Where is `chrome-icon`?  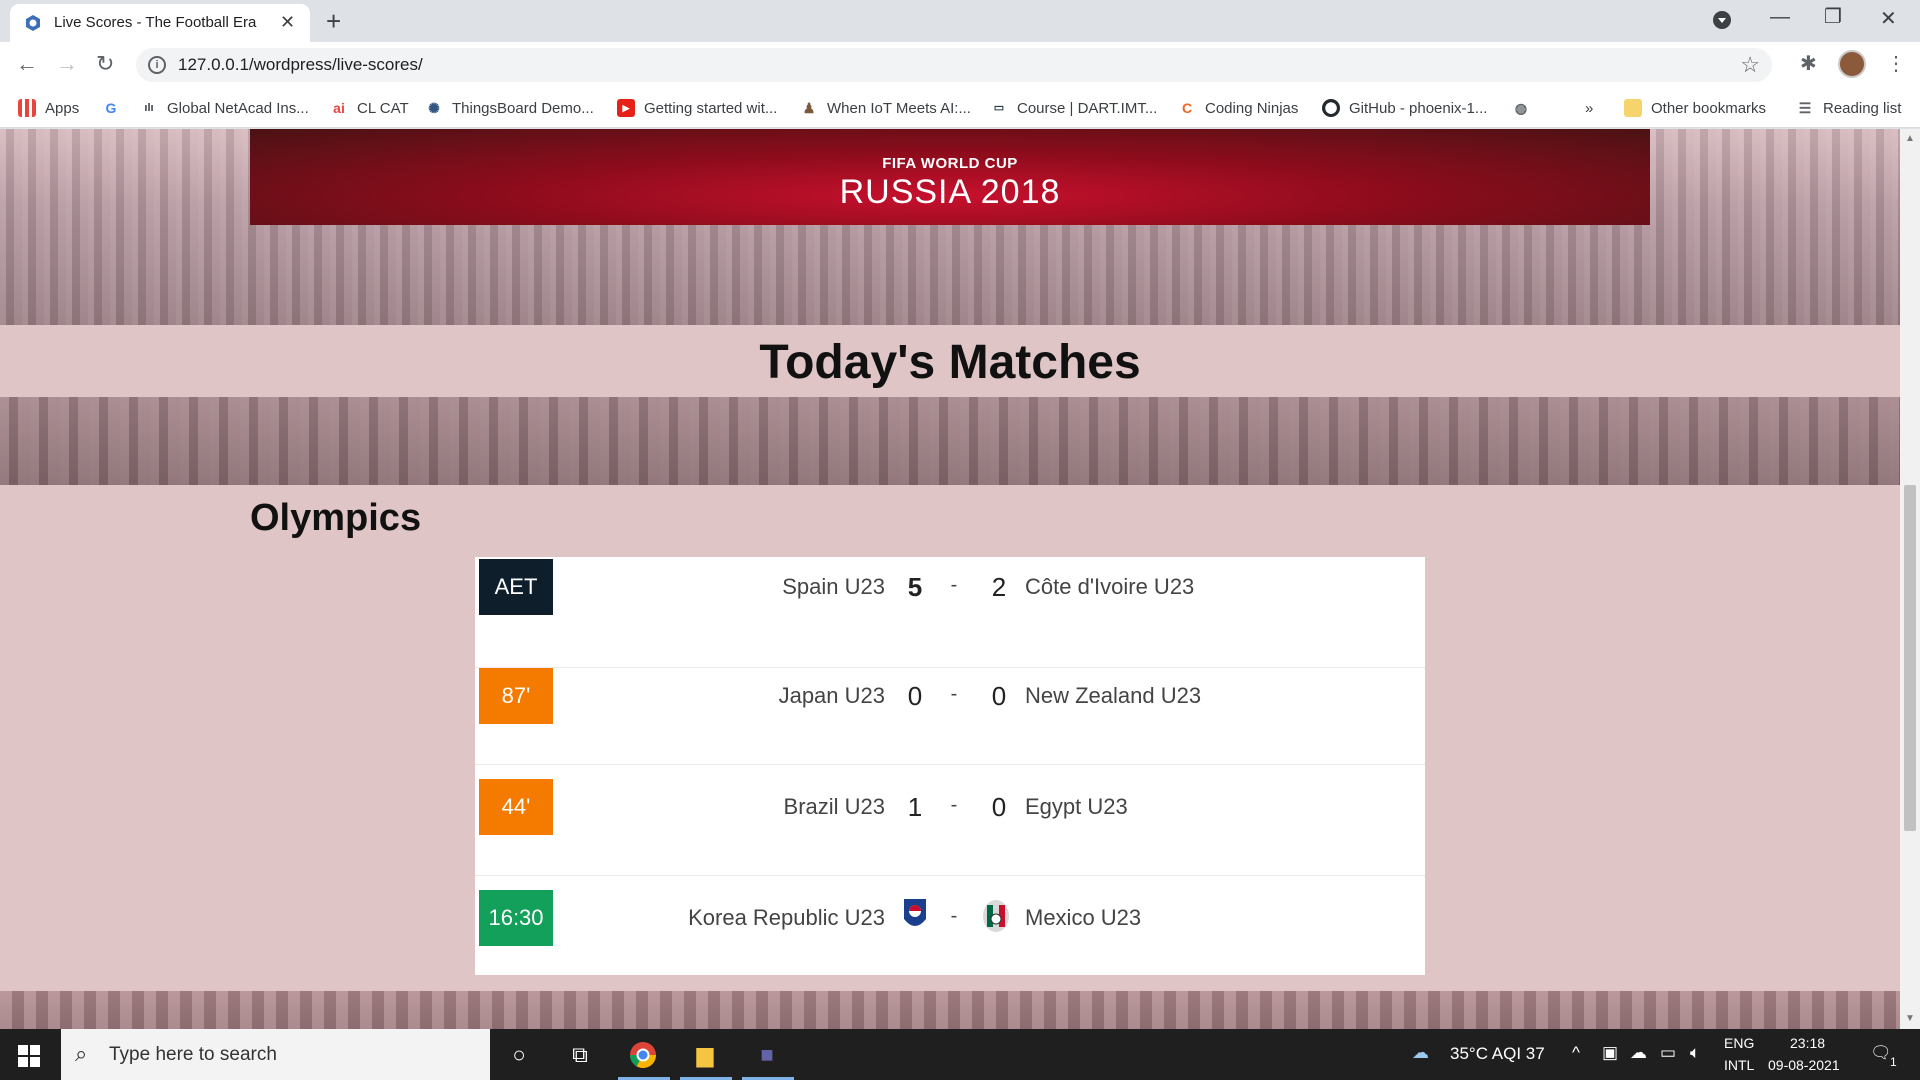 chrome-icon is located at coordinates (643, 1055).